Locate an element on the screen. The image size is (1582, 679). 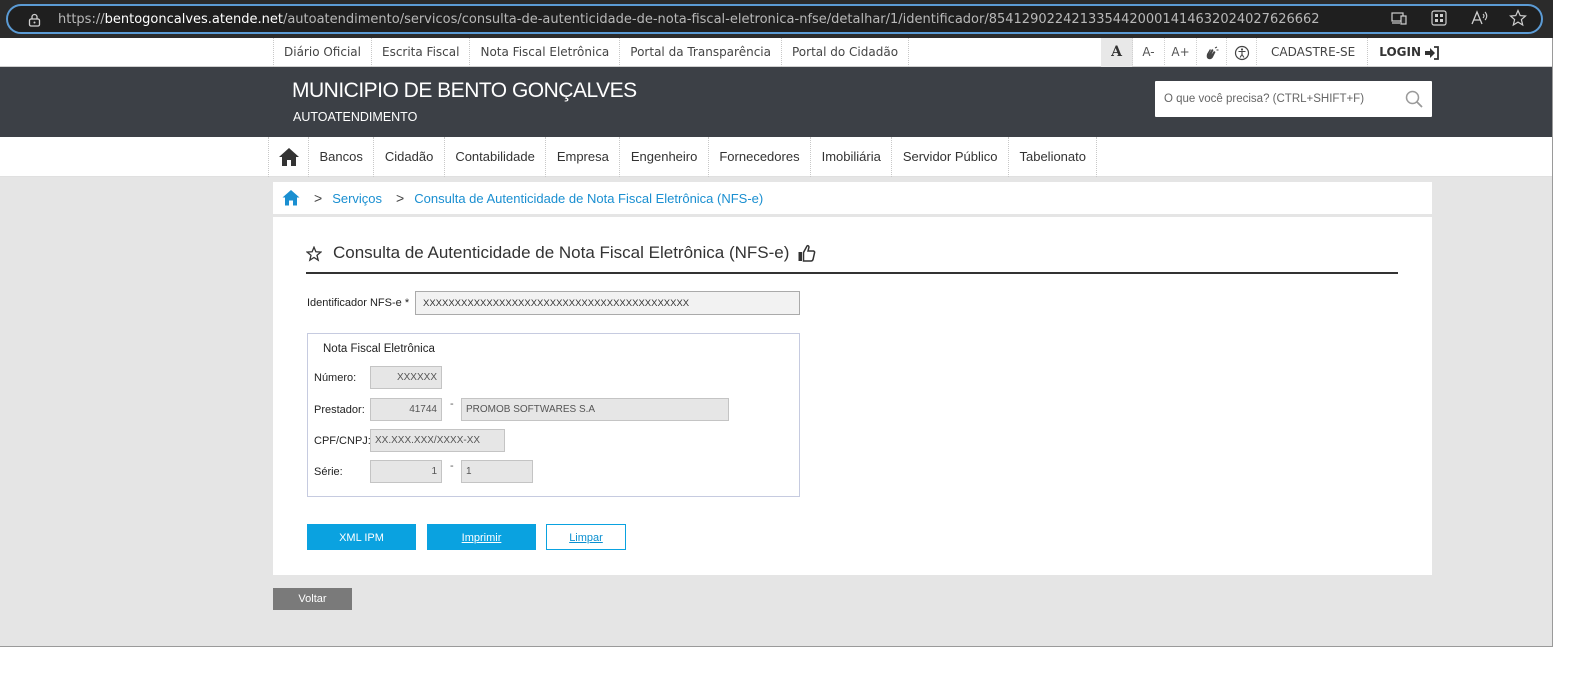
cpf-cnpj-label: CPF/CNPJ: is located at coordinates (342, 441).